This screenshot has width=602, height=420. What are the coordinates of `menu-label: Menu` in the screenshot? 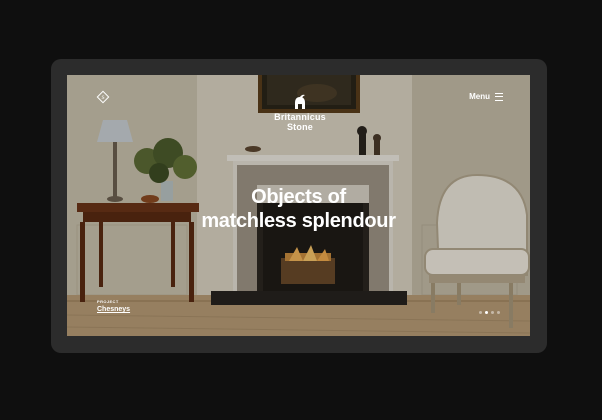 It's located at (479, 96).